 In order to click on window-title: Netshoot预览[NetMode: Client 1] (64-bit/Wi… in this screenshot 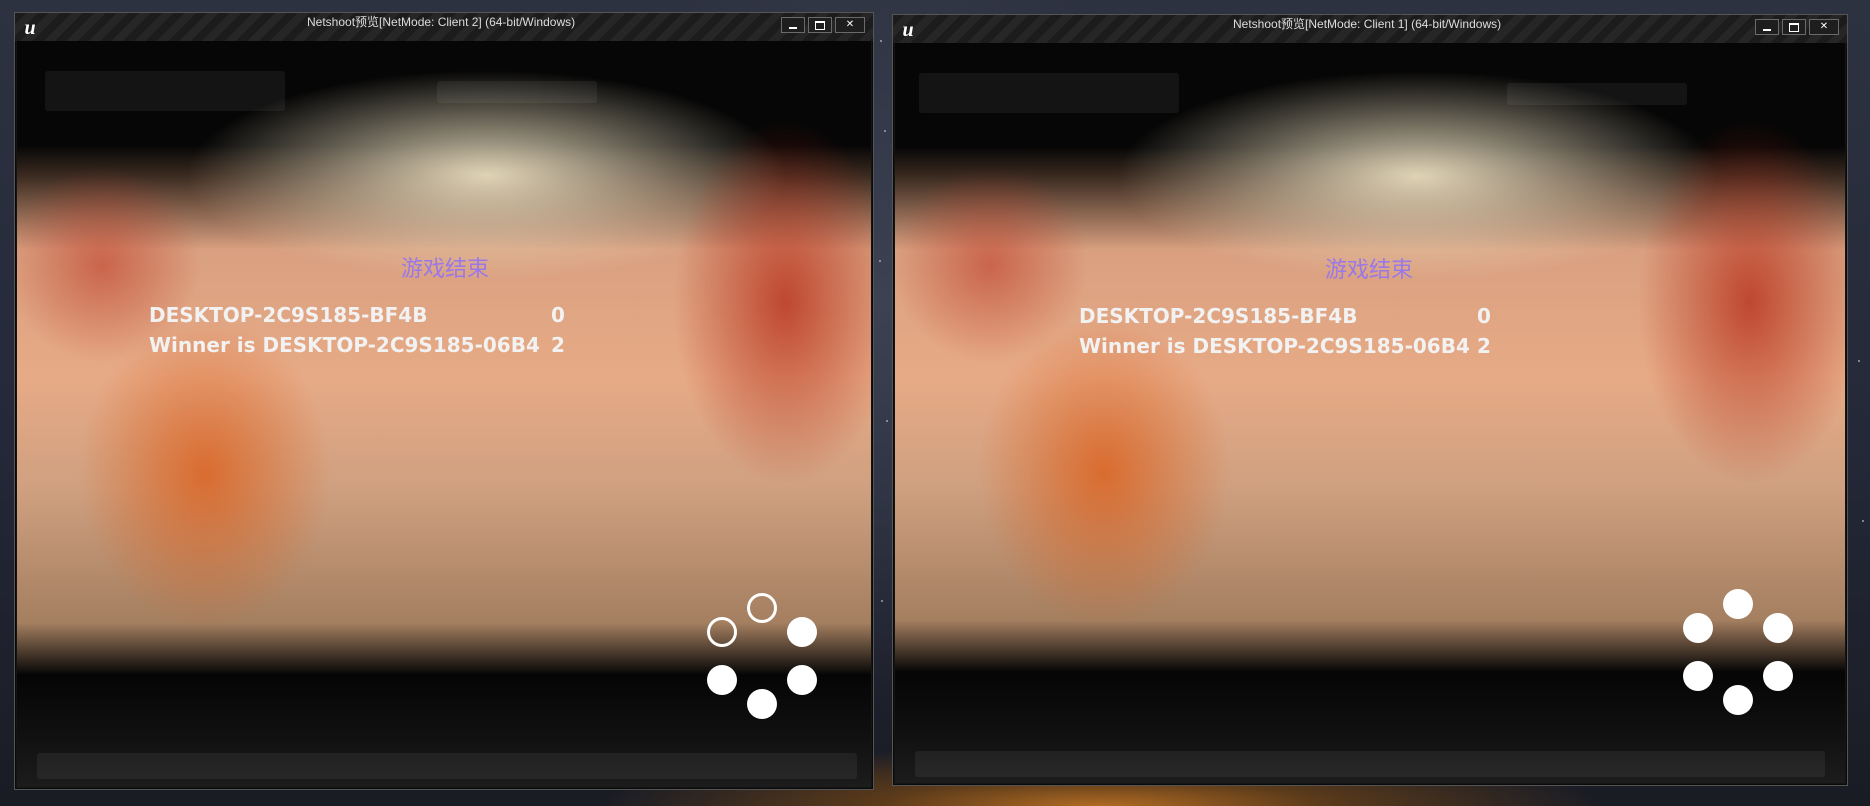, I will do `click(1367, 24)`.